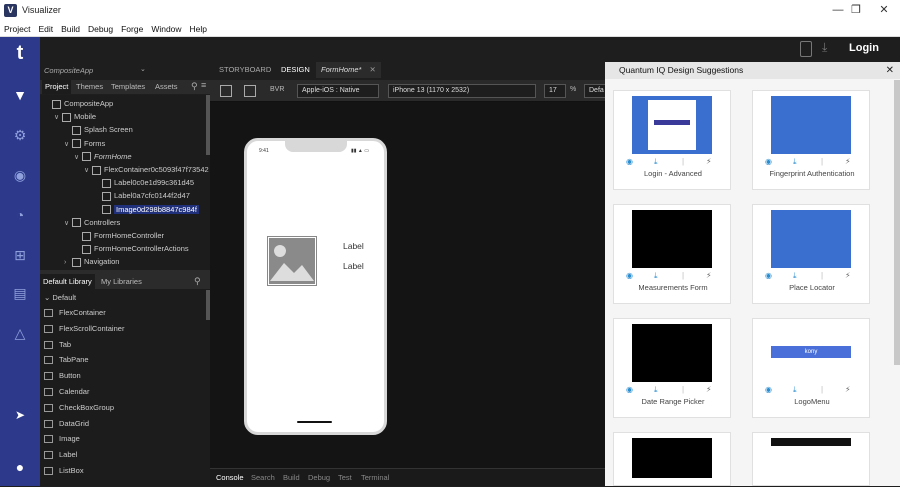  What do you see at coordinates (203, 85) in the screenshot?
I see `menu-icon: ≡` at bounding box center [203, 85].